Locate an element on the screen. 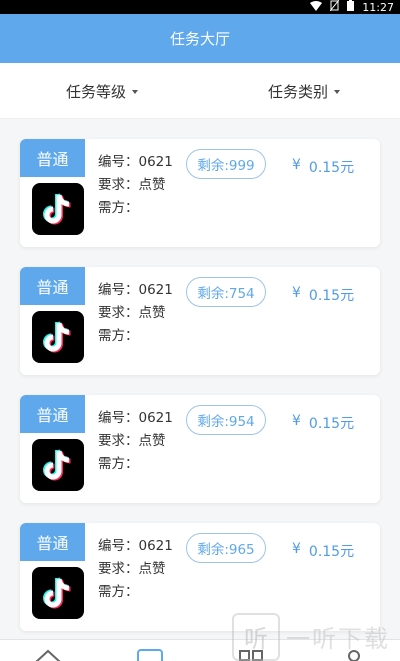 The image size is (400, 661). remaining-badge: 剩余:999 is located at coordinates (226, 164).